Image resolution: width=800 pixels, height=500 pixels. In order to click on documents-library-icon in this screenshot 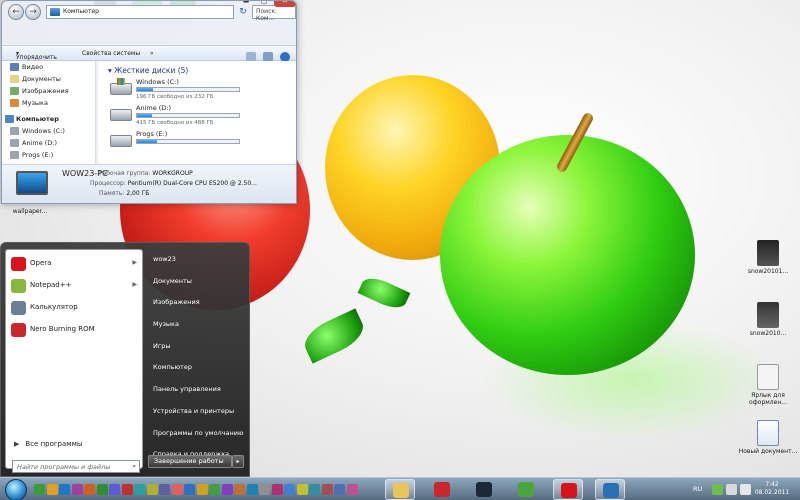, I will do `click(14, 79)`.